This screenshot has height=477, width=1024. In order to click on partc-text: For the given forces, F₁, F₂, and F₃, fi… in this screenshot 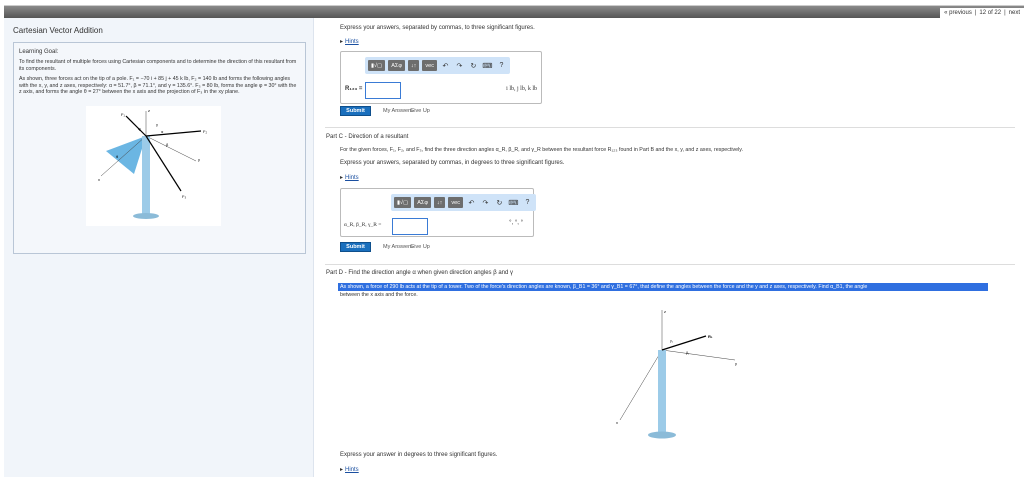, I will do `click(542, 150)`.